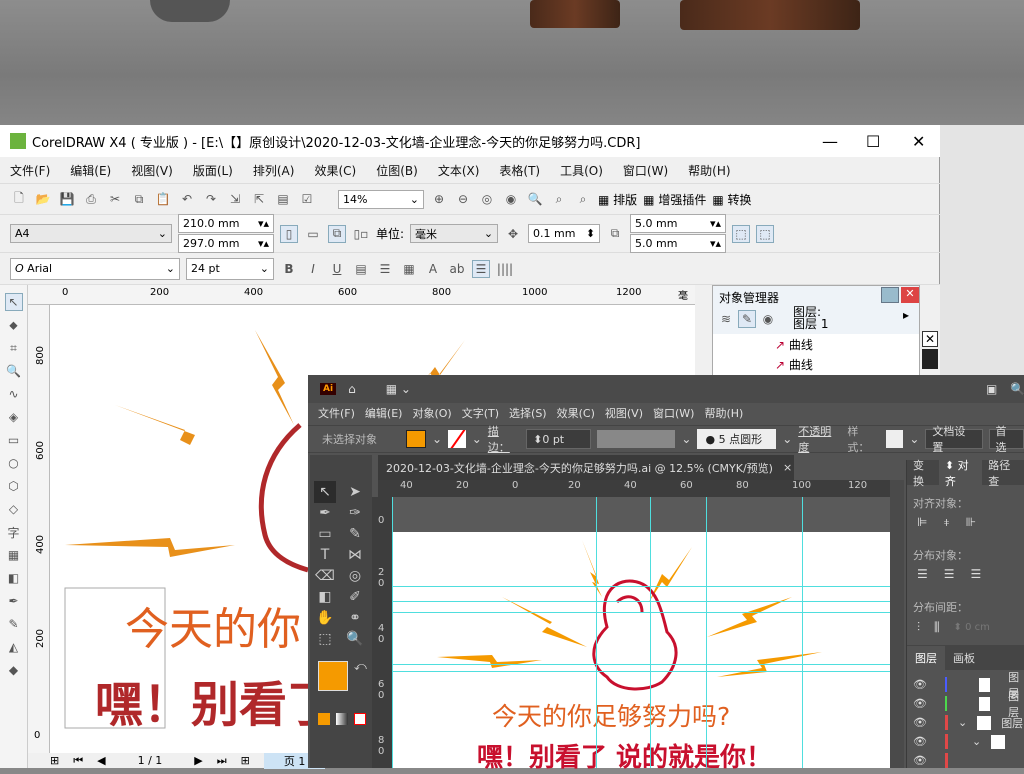  What do you see at coordinates (922, 574) in the screenshot?
I see `distribute-top-icon: ☰` at bounding box center [922, 574].